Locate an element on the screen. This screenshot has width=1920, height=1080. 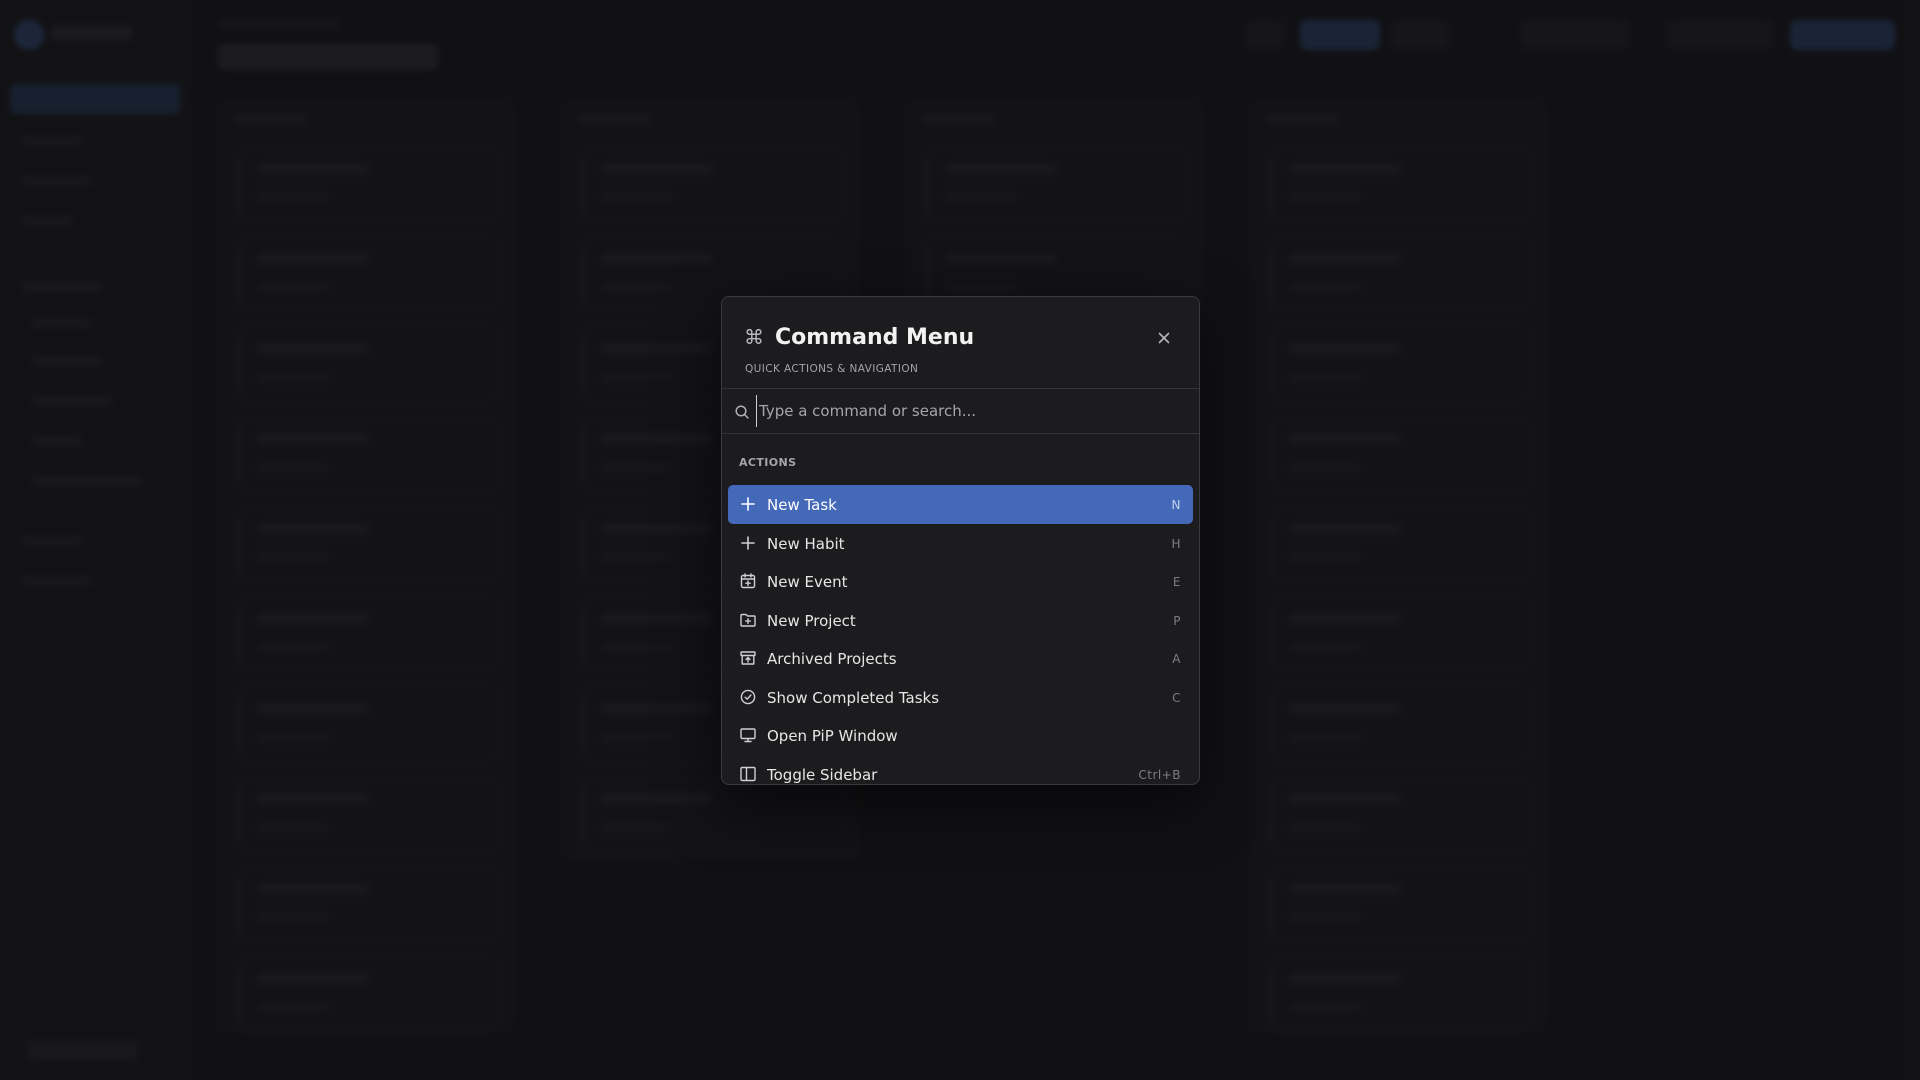
folder-plus-icon is located at coordinates (748, 620).